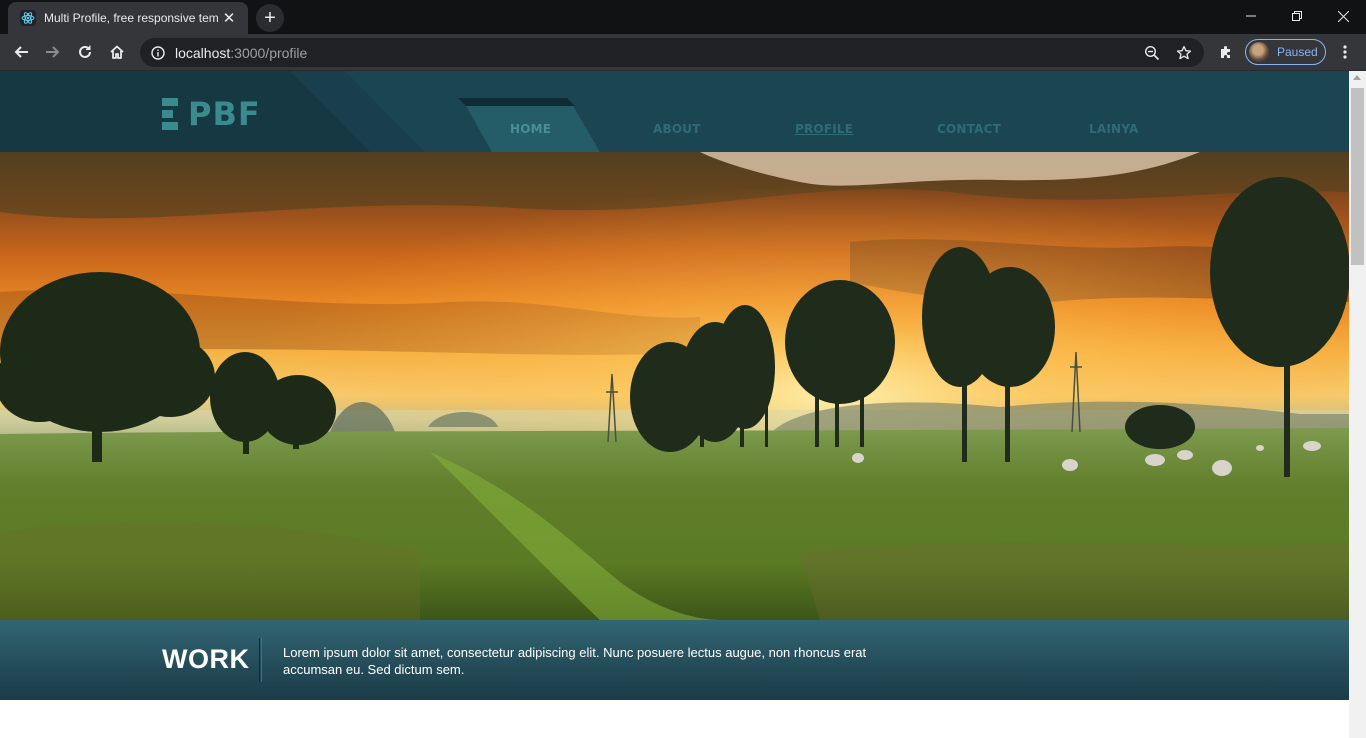  Describe the element at coordinates (21, 52) in the screenshot. I see `back-arrow-icon` at that location.